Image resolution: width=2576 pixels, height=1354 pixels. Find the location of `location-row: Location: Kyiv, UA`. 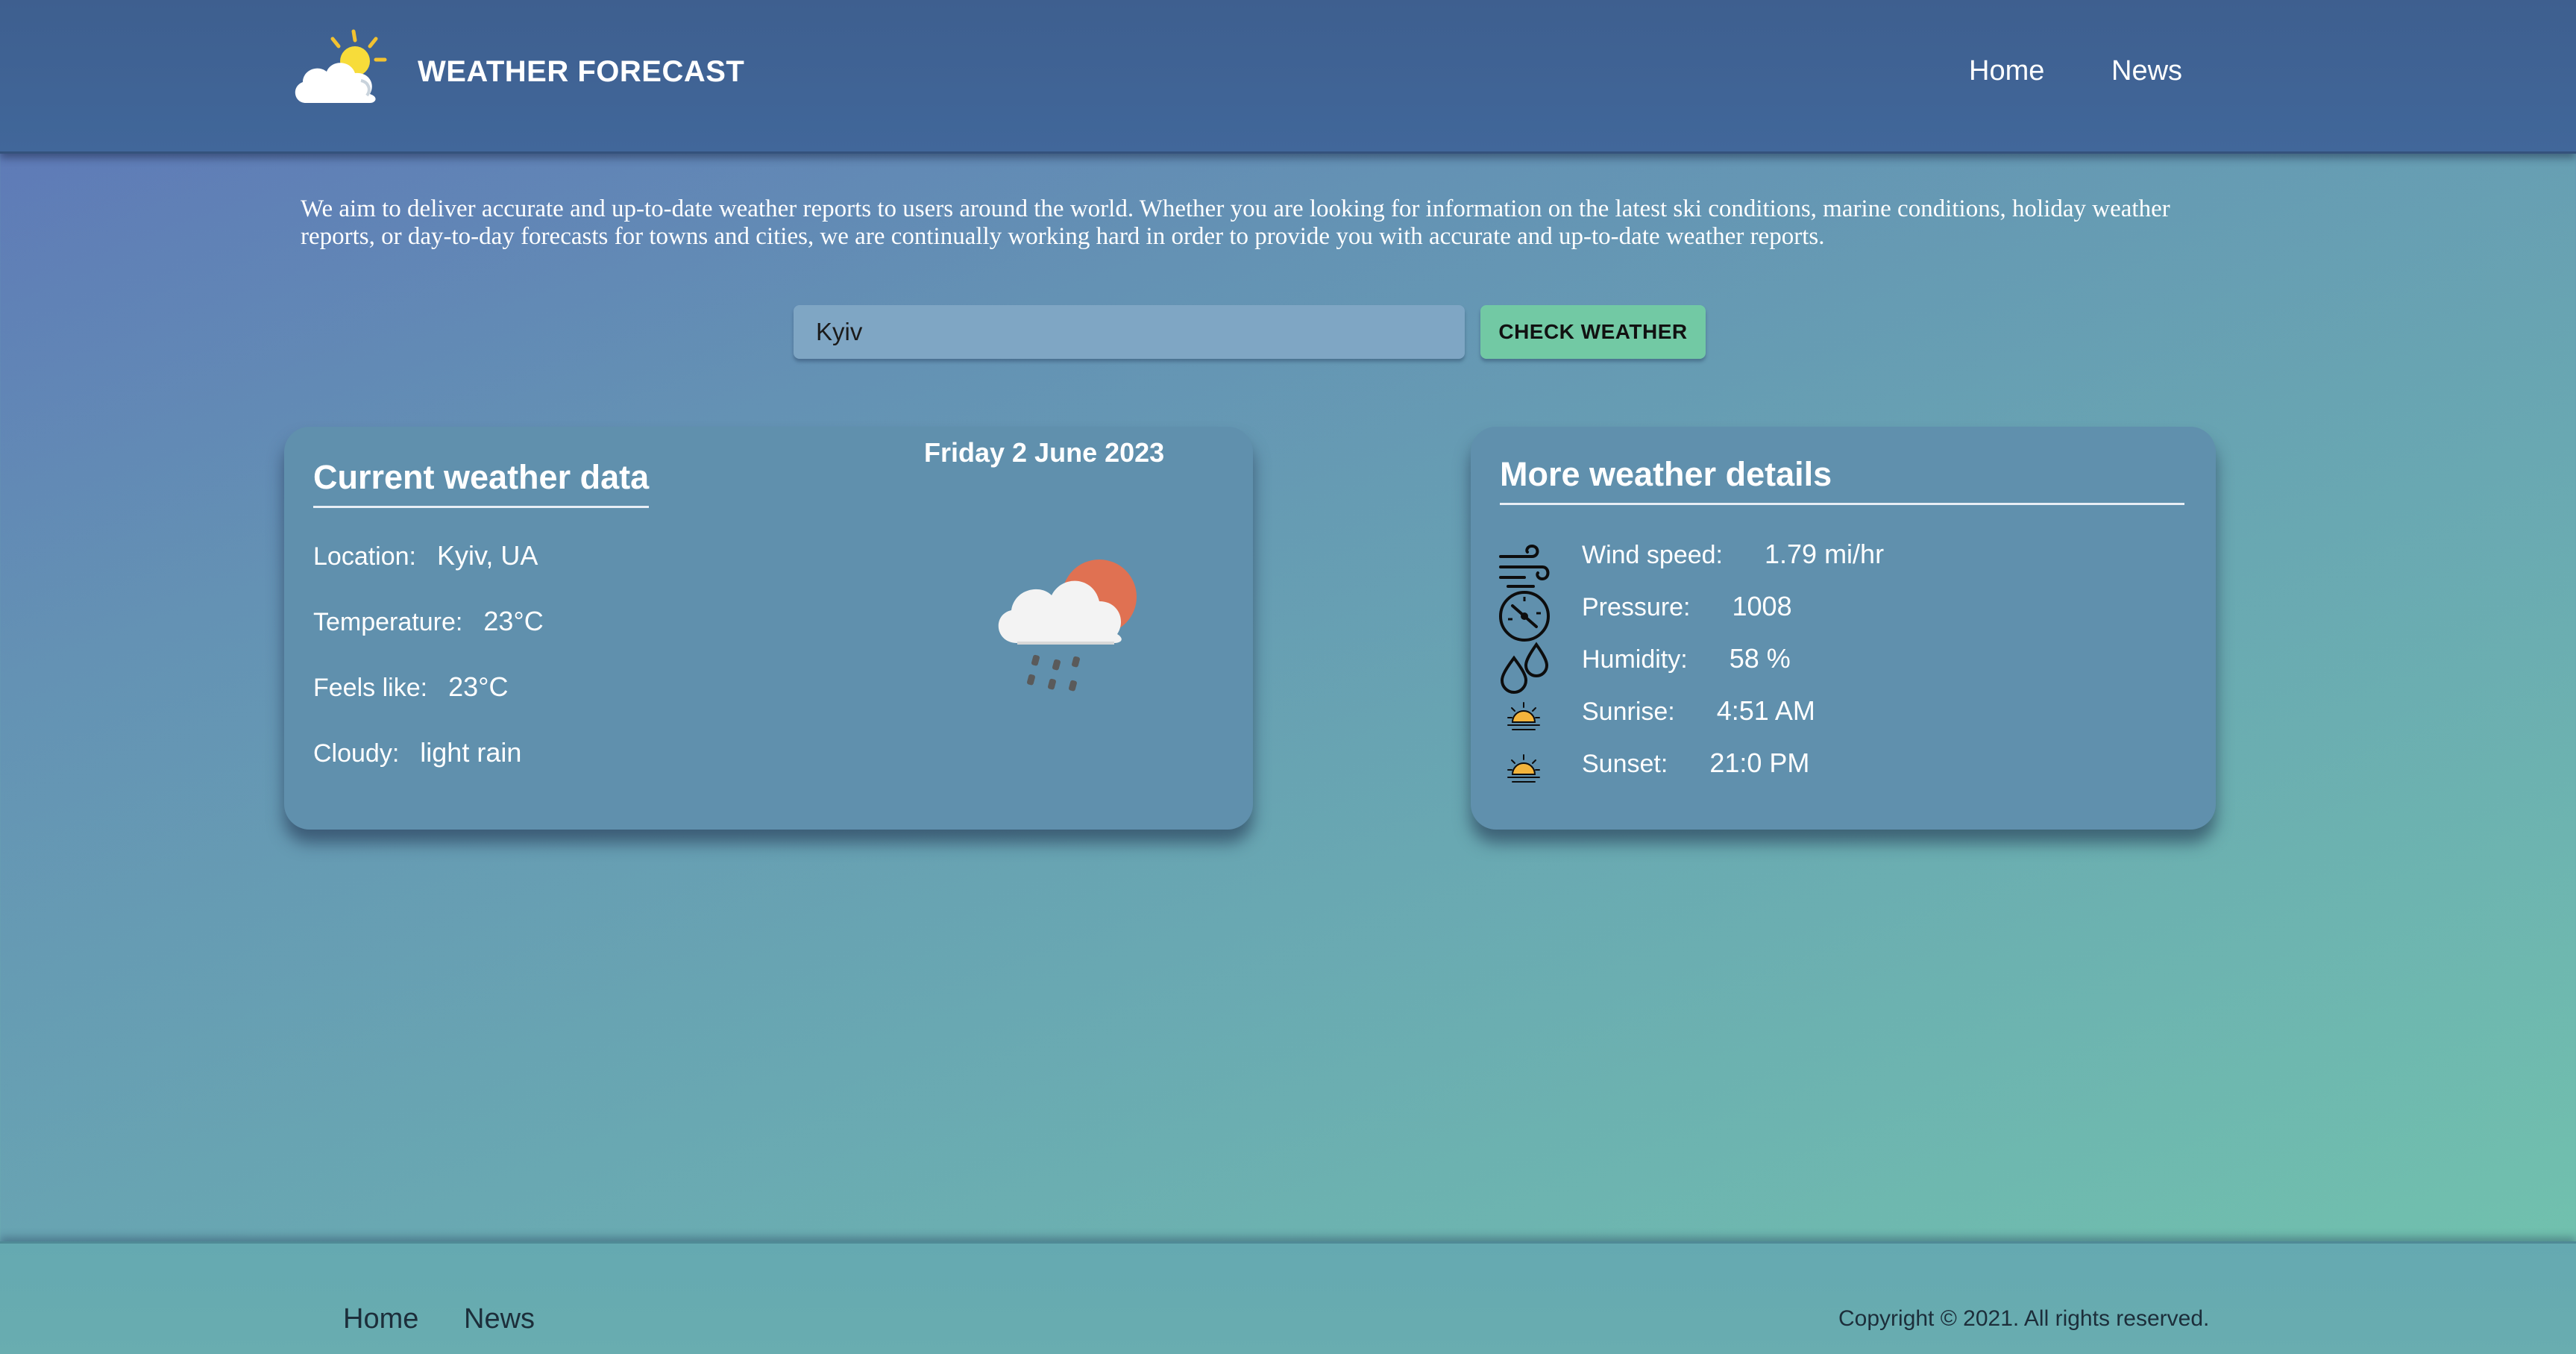

location-row: Location: Kyiv, UA is located at coordinates (426, 555).